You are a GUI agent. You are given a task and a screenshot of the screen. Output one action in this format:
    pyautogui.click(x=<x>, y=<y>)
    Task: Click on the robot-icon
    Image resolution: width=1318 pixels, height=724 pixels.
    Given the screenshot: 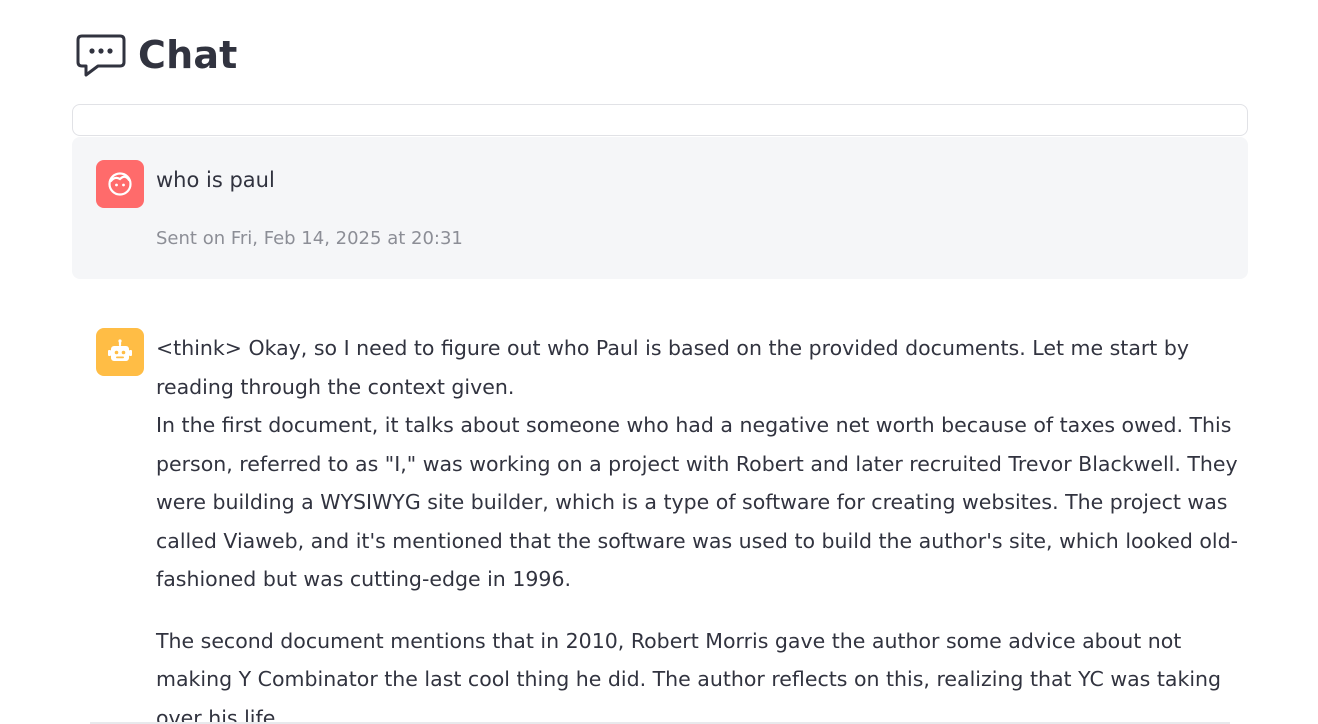 What is the action you would take?
    pyautogui.click(x=120, y=350)
    